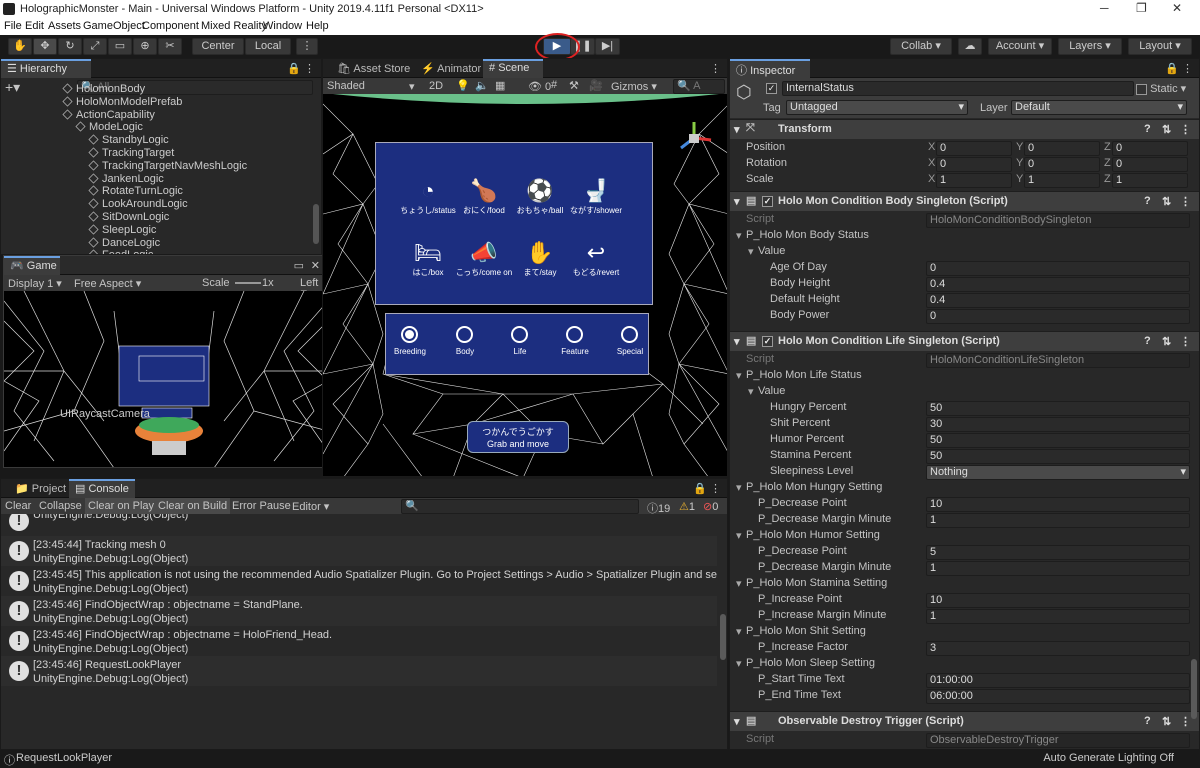 The width and height of the screenshot is (1200, 768). What do you see at coordinates (484, 263) in the screenshot?
I see `hud-button-megaphone: 📣 こっち/come on` at bounding box center [484, 263].